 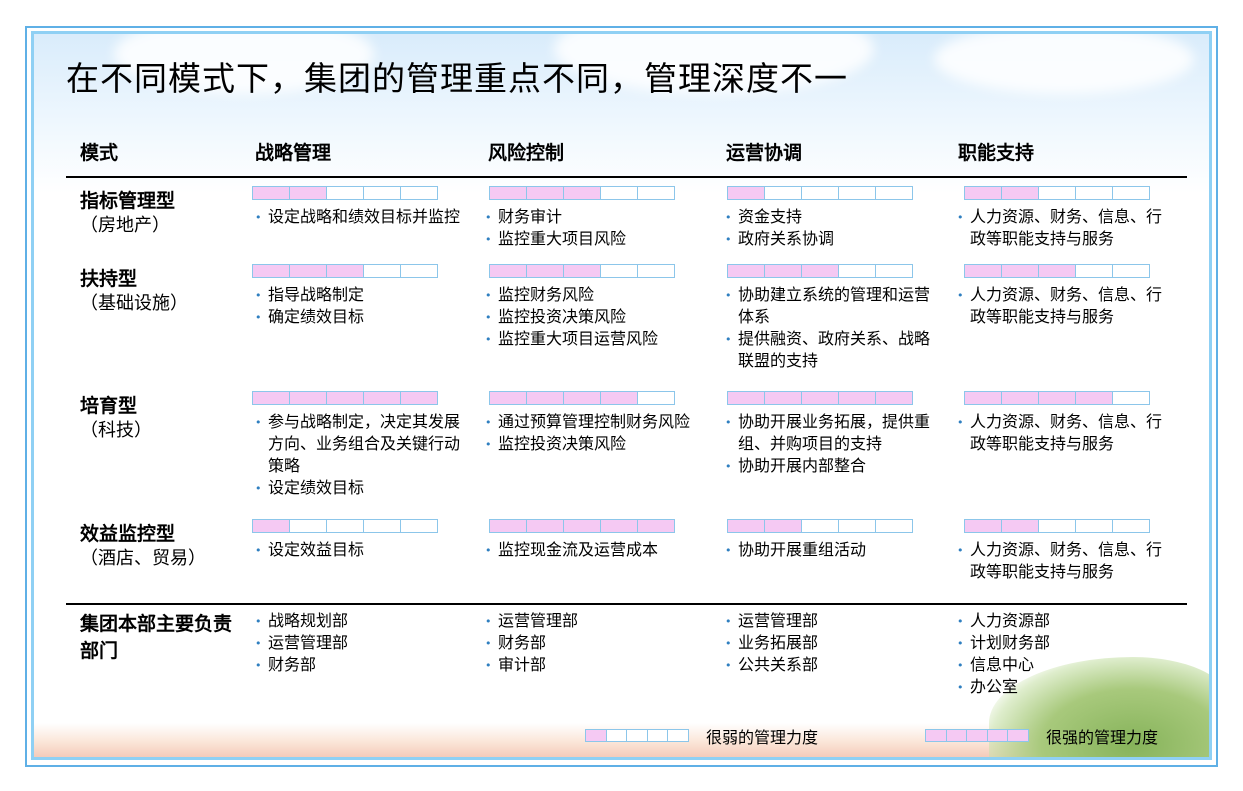 What do you see at coordinates (589, 621) in the screenshot?
I see `bullet-item: 运营管理部` at bounding box center [589, 621].